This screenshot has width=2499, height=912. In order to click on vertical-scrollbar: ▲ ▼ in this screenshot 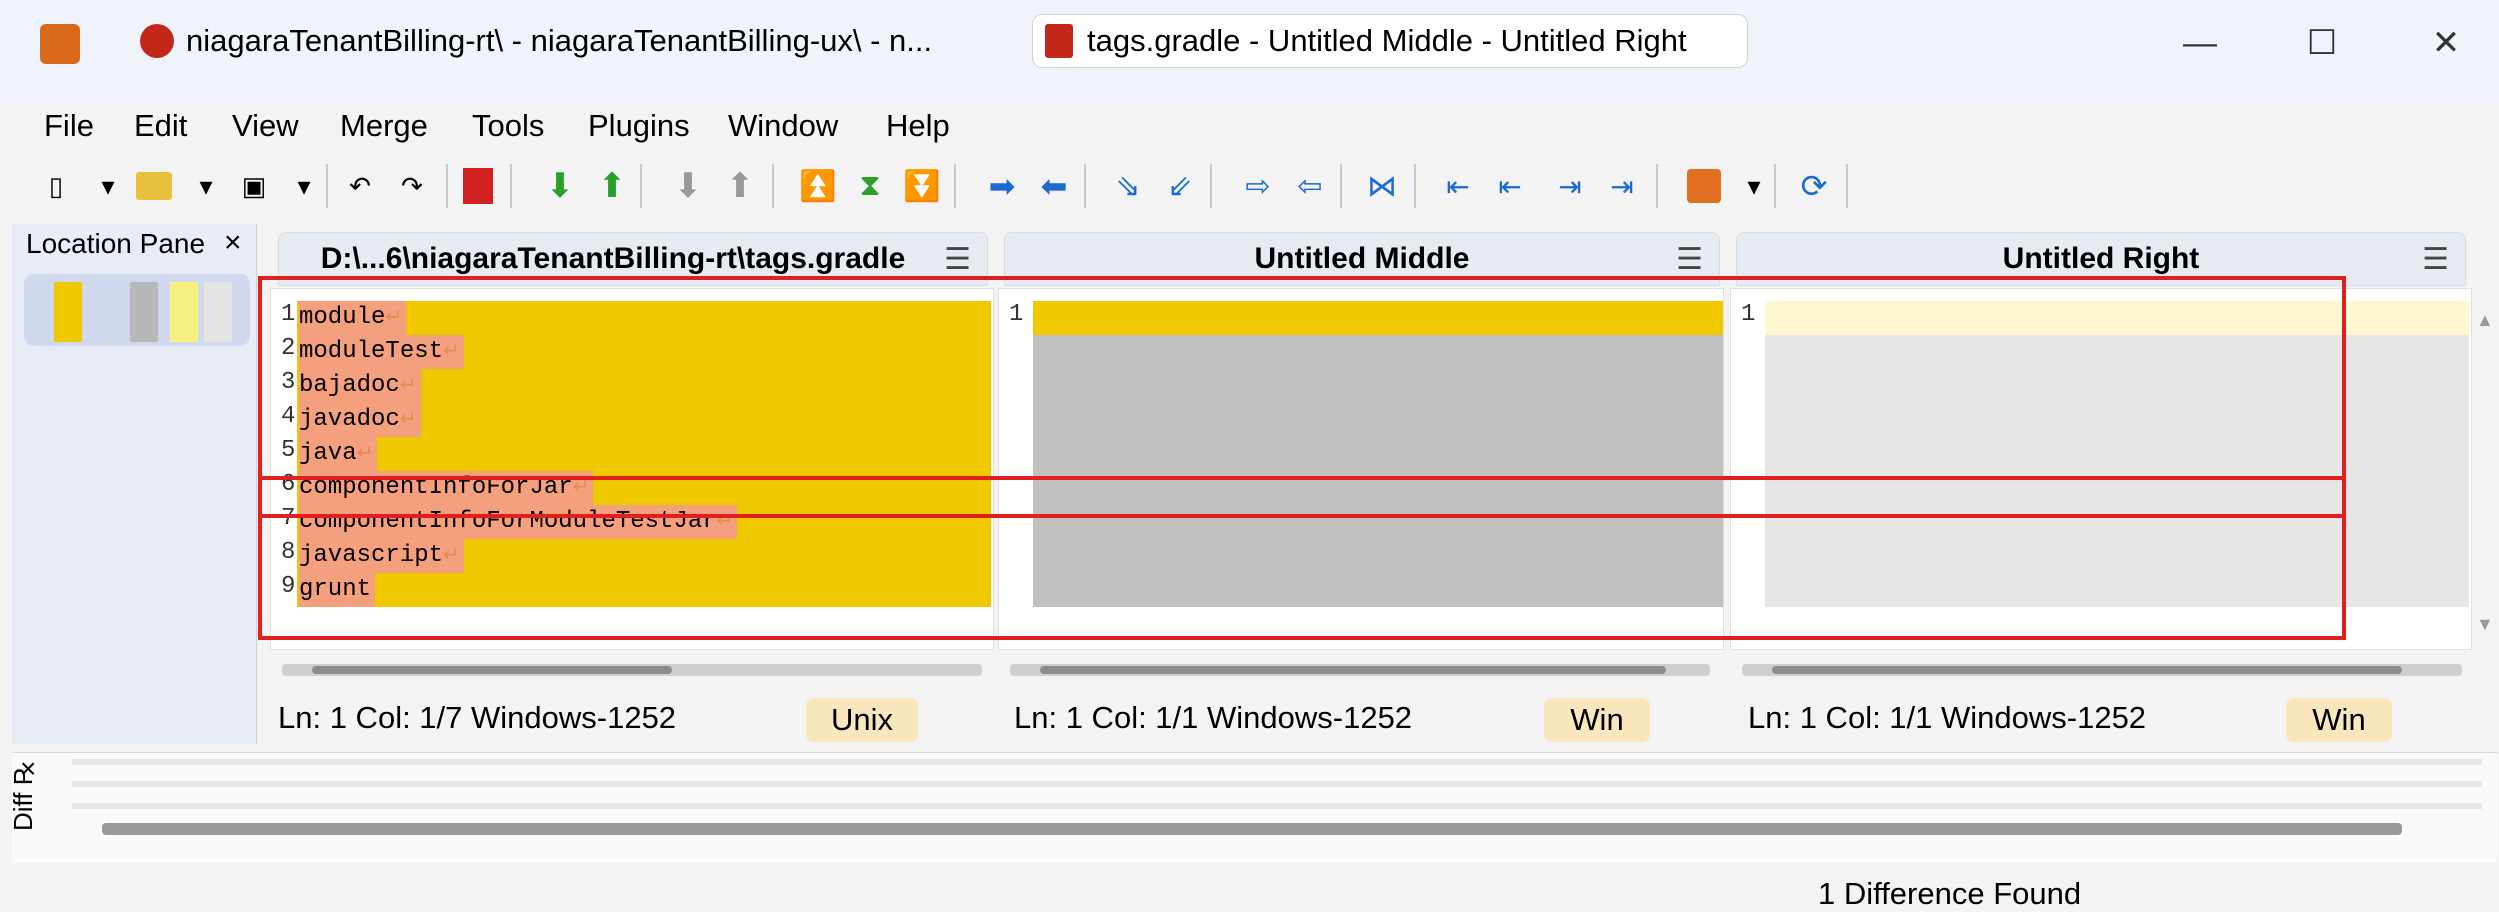, I will do `click(2485, 469)`.